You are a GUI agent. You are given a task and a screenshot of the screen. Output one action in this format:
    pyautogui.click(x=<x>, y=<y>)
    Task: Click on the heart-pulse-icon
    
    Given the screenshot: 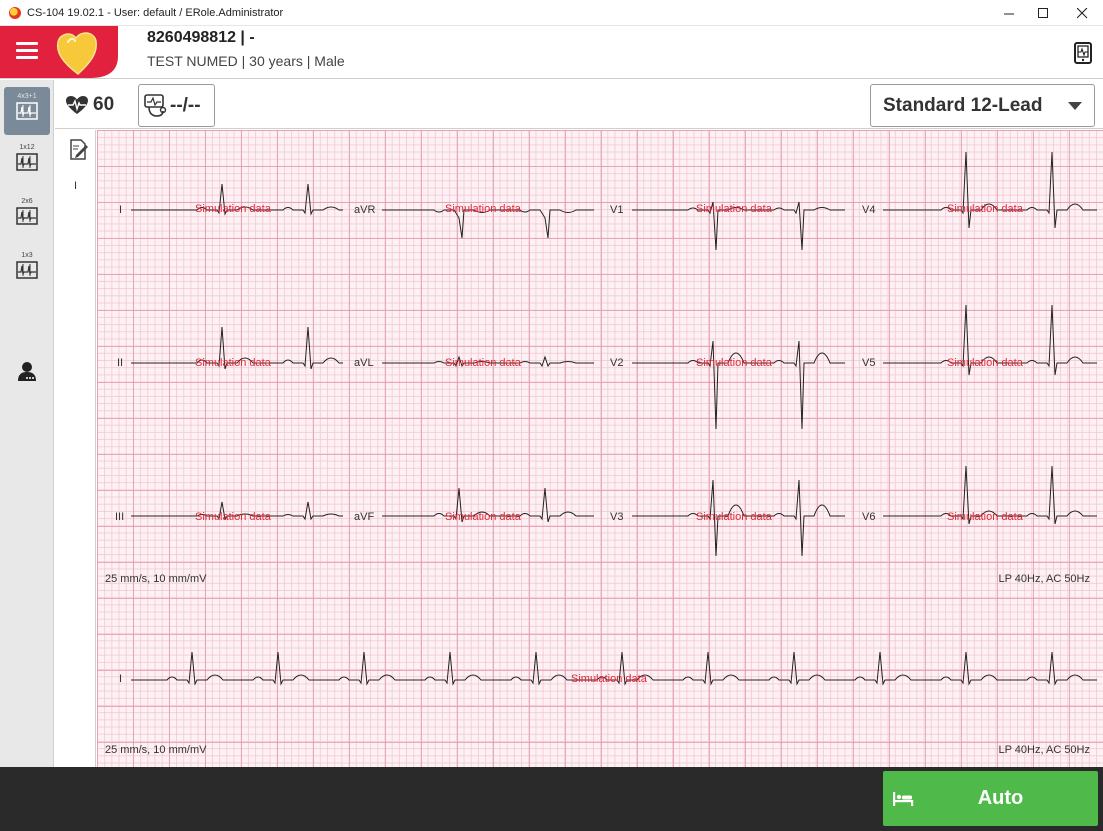 What is the action you would take?
    pyautogui.click(x=77, y=105)
    